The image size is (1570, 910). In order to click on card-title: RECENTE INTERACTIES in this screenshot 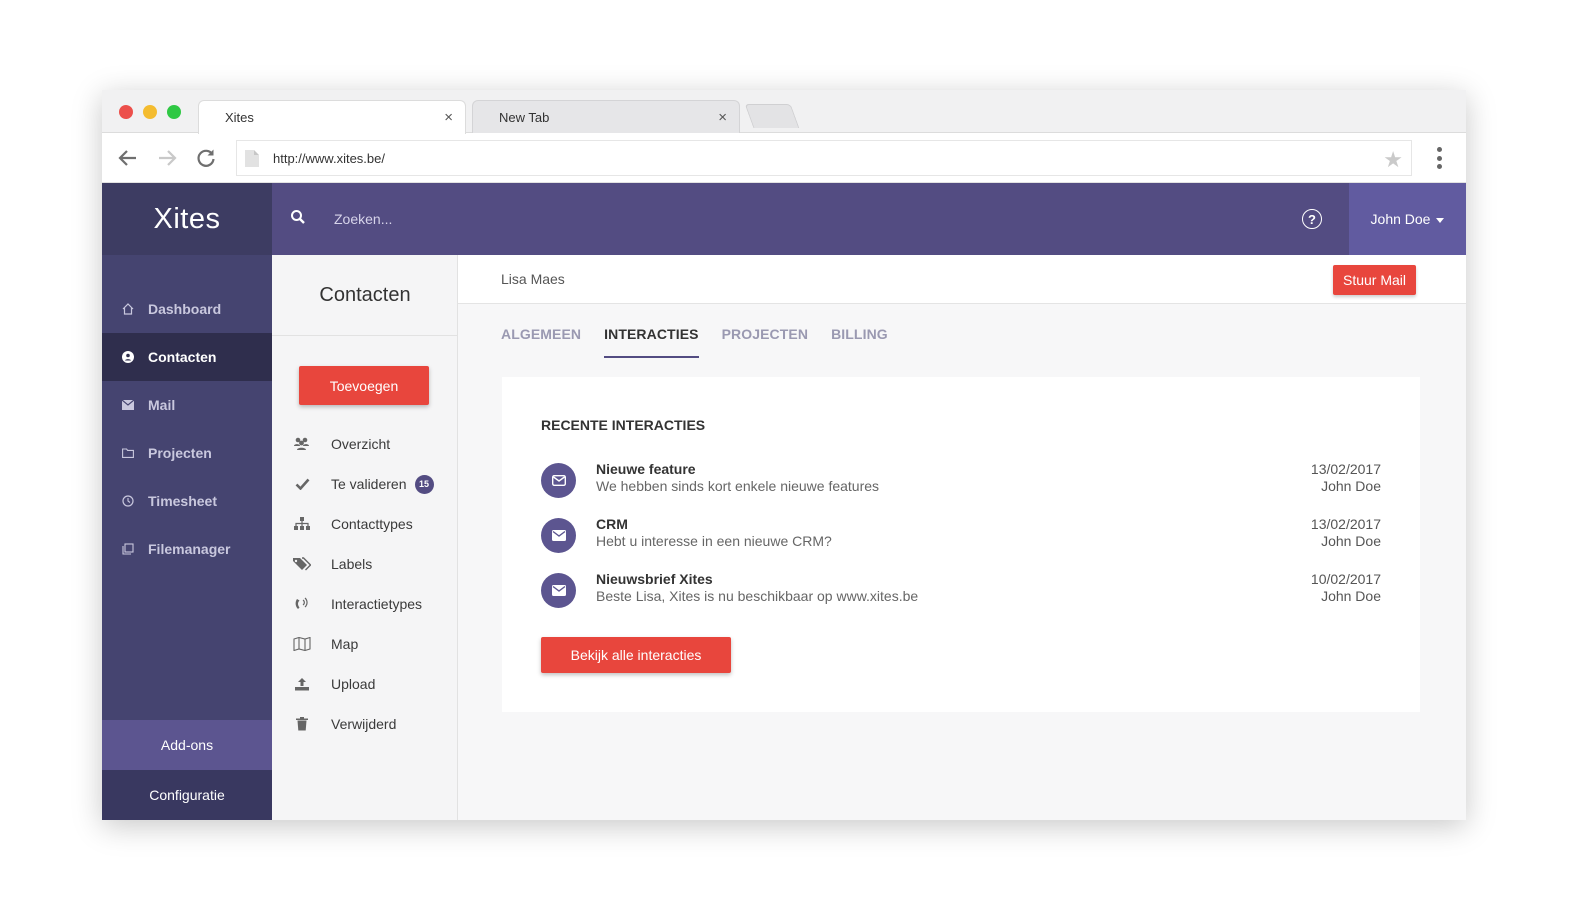, I will do `click(623, 425)`.